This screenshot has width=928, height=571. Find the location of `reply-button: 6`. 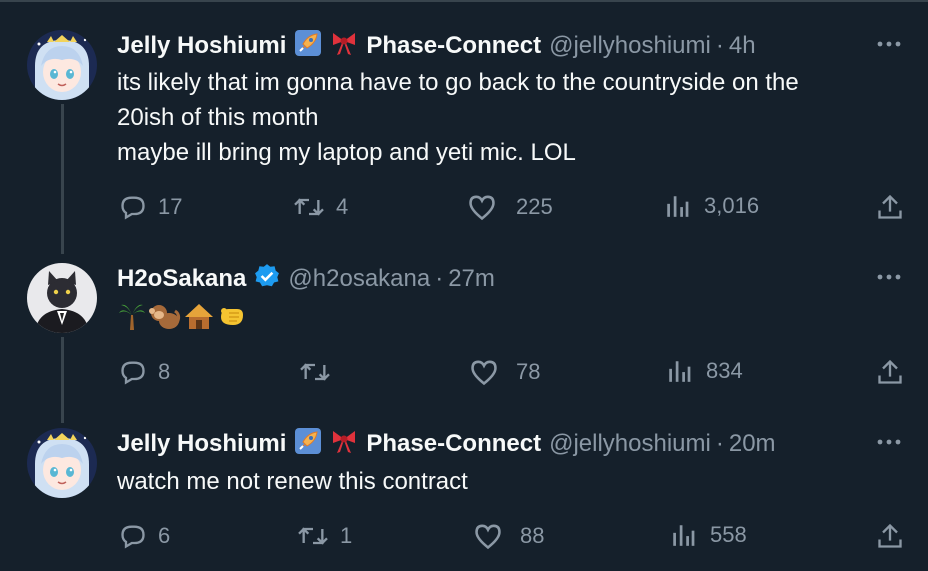

reply-button: 6 is located at coordinates (144, 536).